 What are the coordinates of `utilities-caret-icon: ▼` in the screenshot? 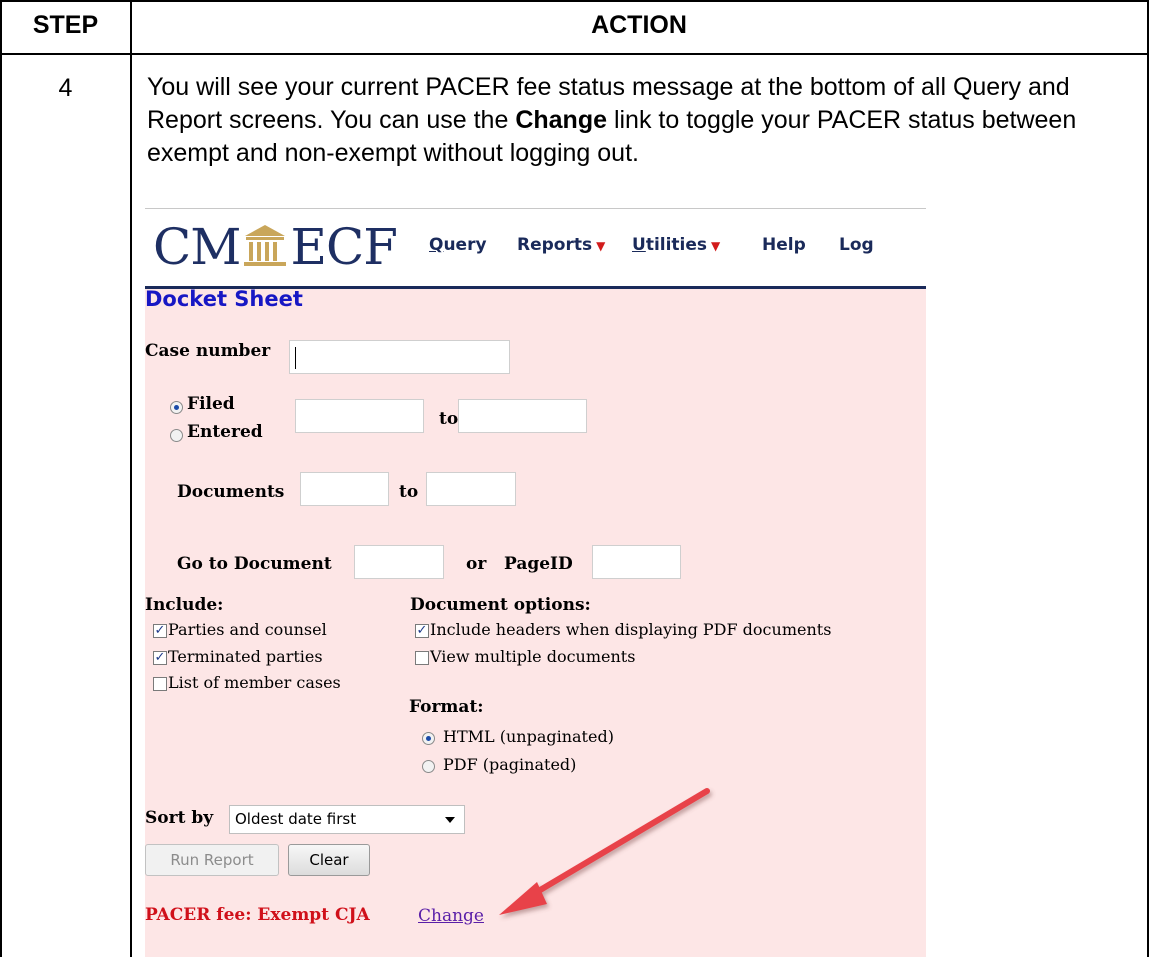 It's located at (716, 246).